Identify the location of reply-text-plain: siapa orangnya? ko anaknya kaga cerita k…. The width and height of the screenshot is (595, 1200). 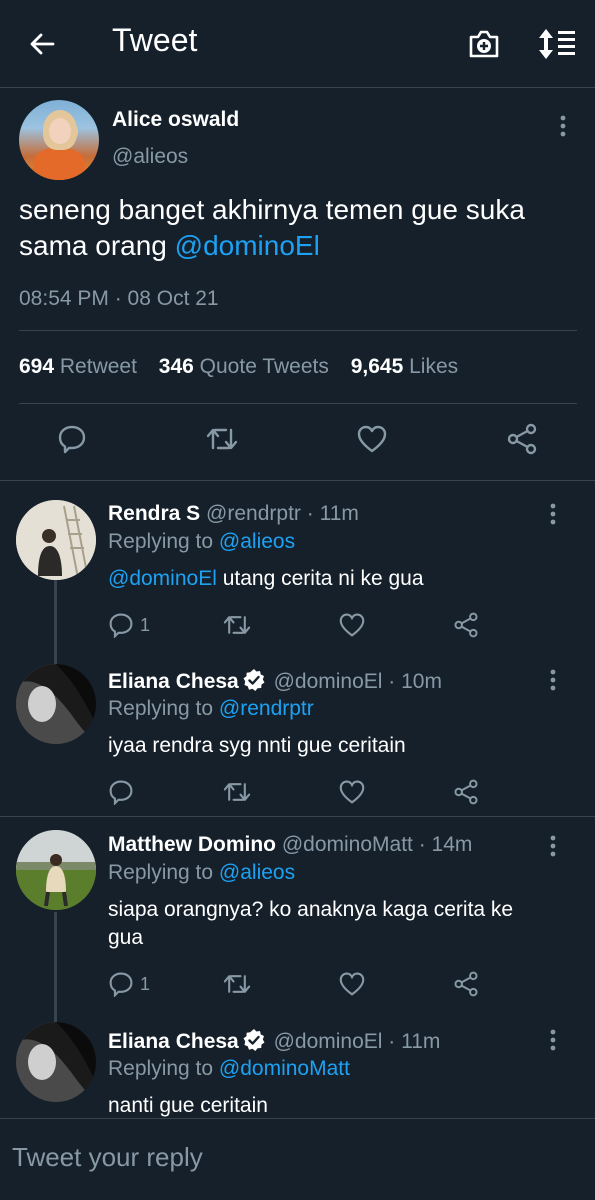
(311, 923).